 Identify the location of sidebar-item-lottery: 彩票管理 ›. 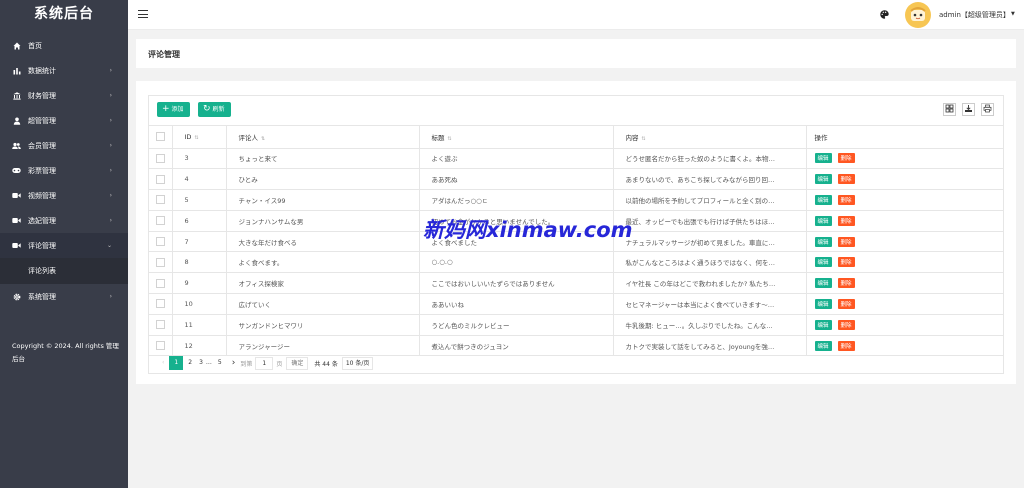
(64, 170).